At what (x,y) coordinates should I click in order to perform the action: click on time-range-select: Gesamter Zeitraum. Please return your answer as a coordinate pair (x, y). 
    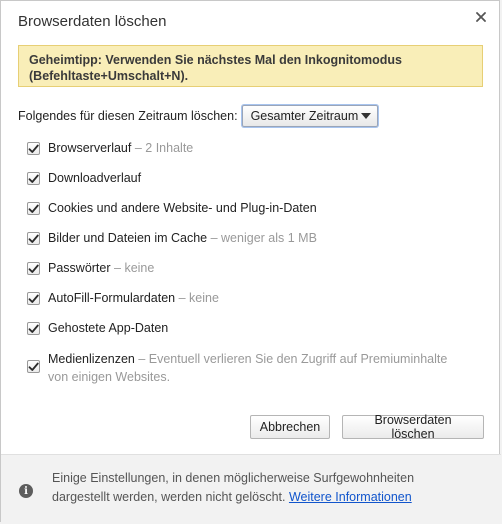
    Looking at the image, I should click on (309, 116).